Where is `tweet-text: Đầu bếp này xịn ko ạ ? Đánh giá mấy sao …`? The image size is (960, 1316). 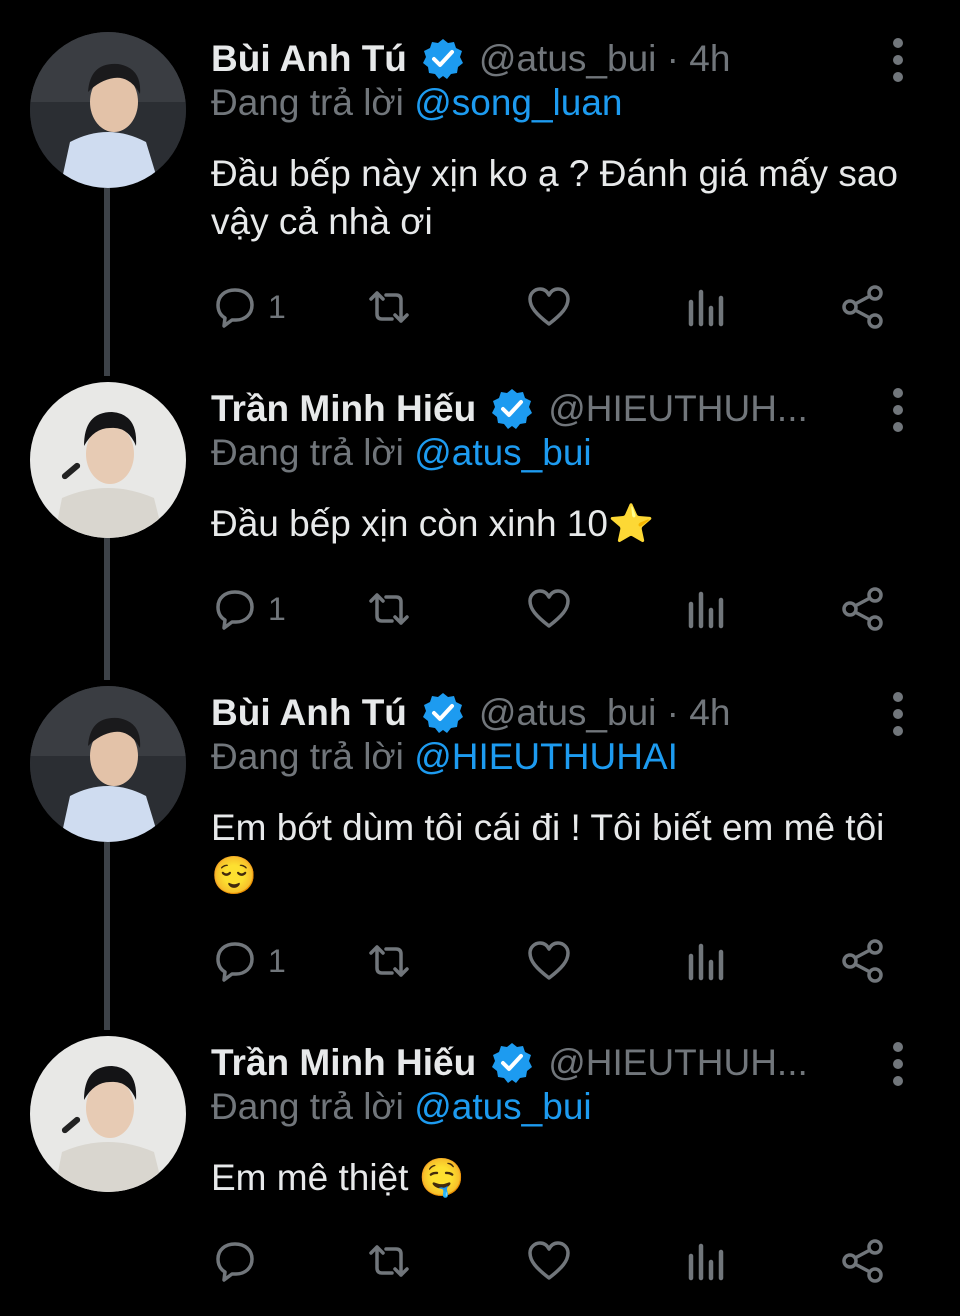
tweet-text: Đầu bếp này xịn ko ạ ? Đánh giá mấy sao … is located at coordinates (554, 197).